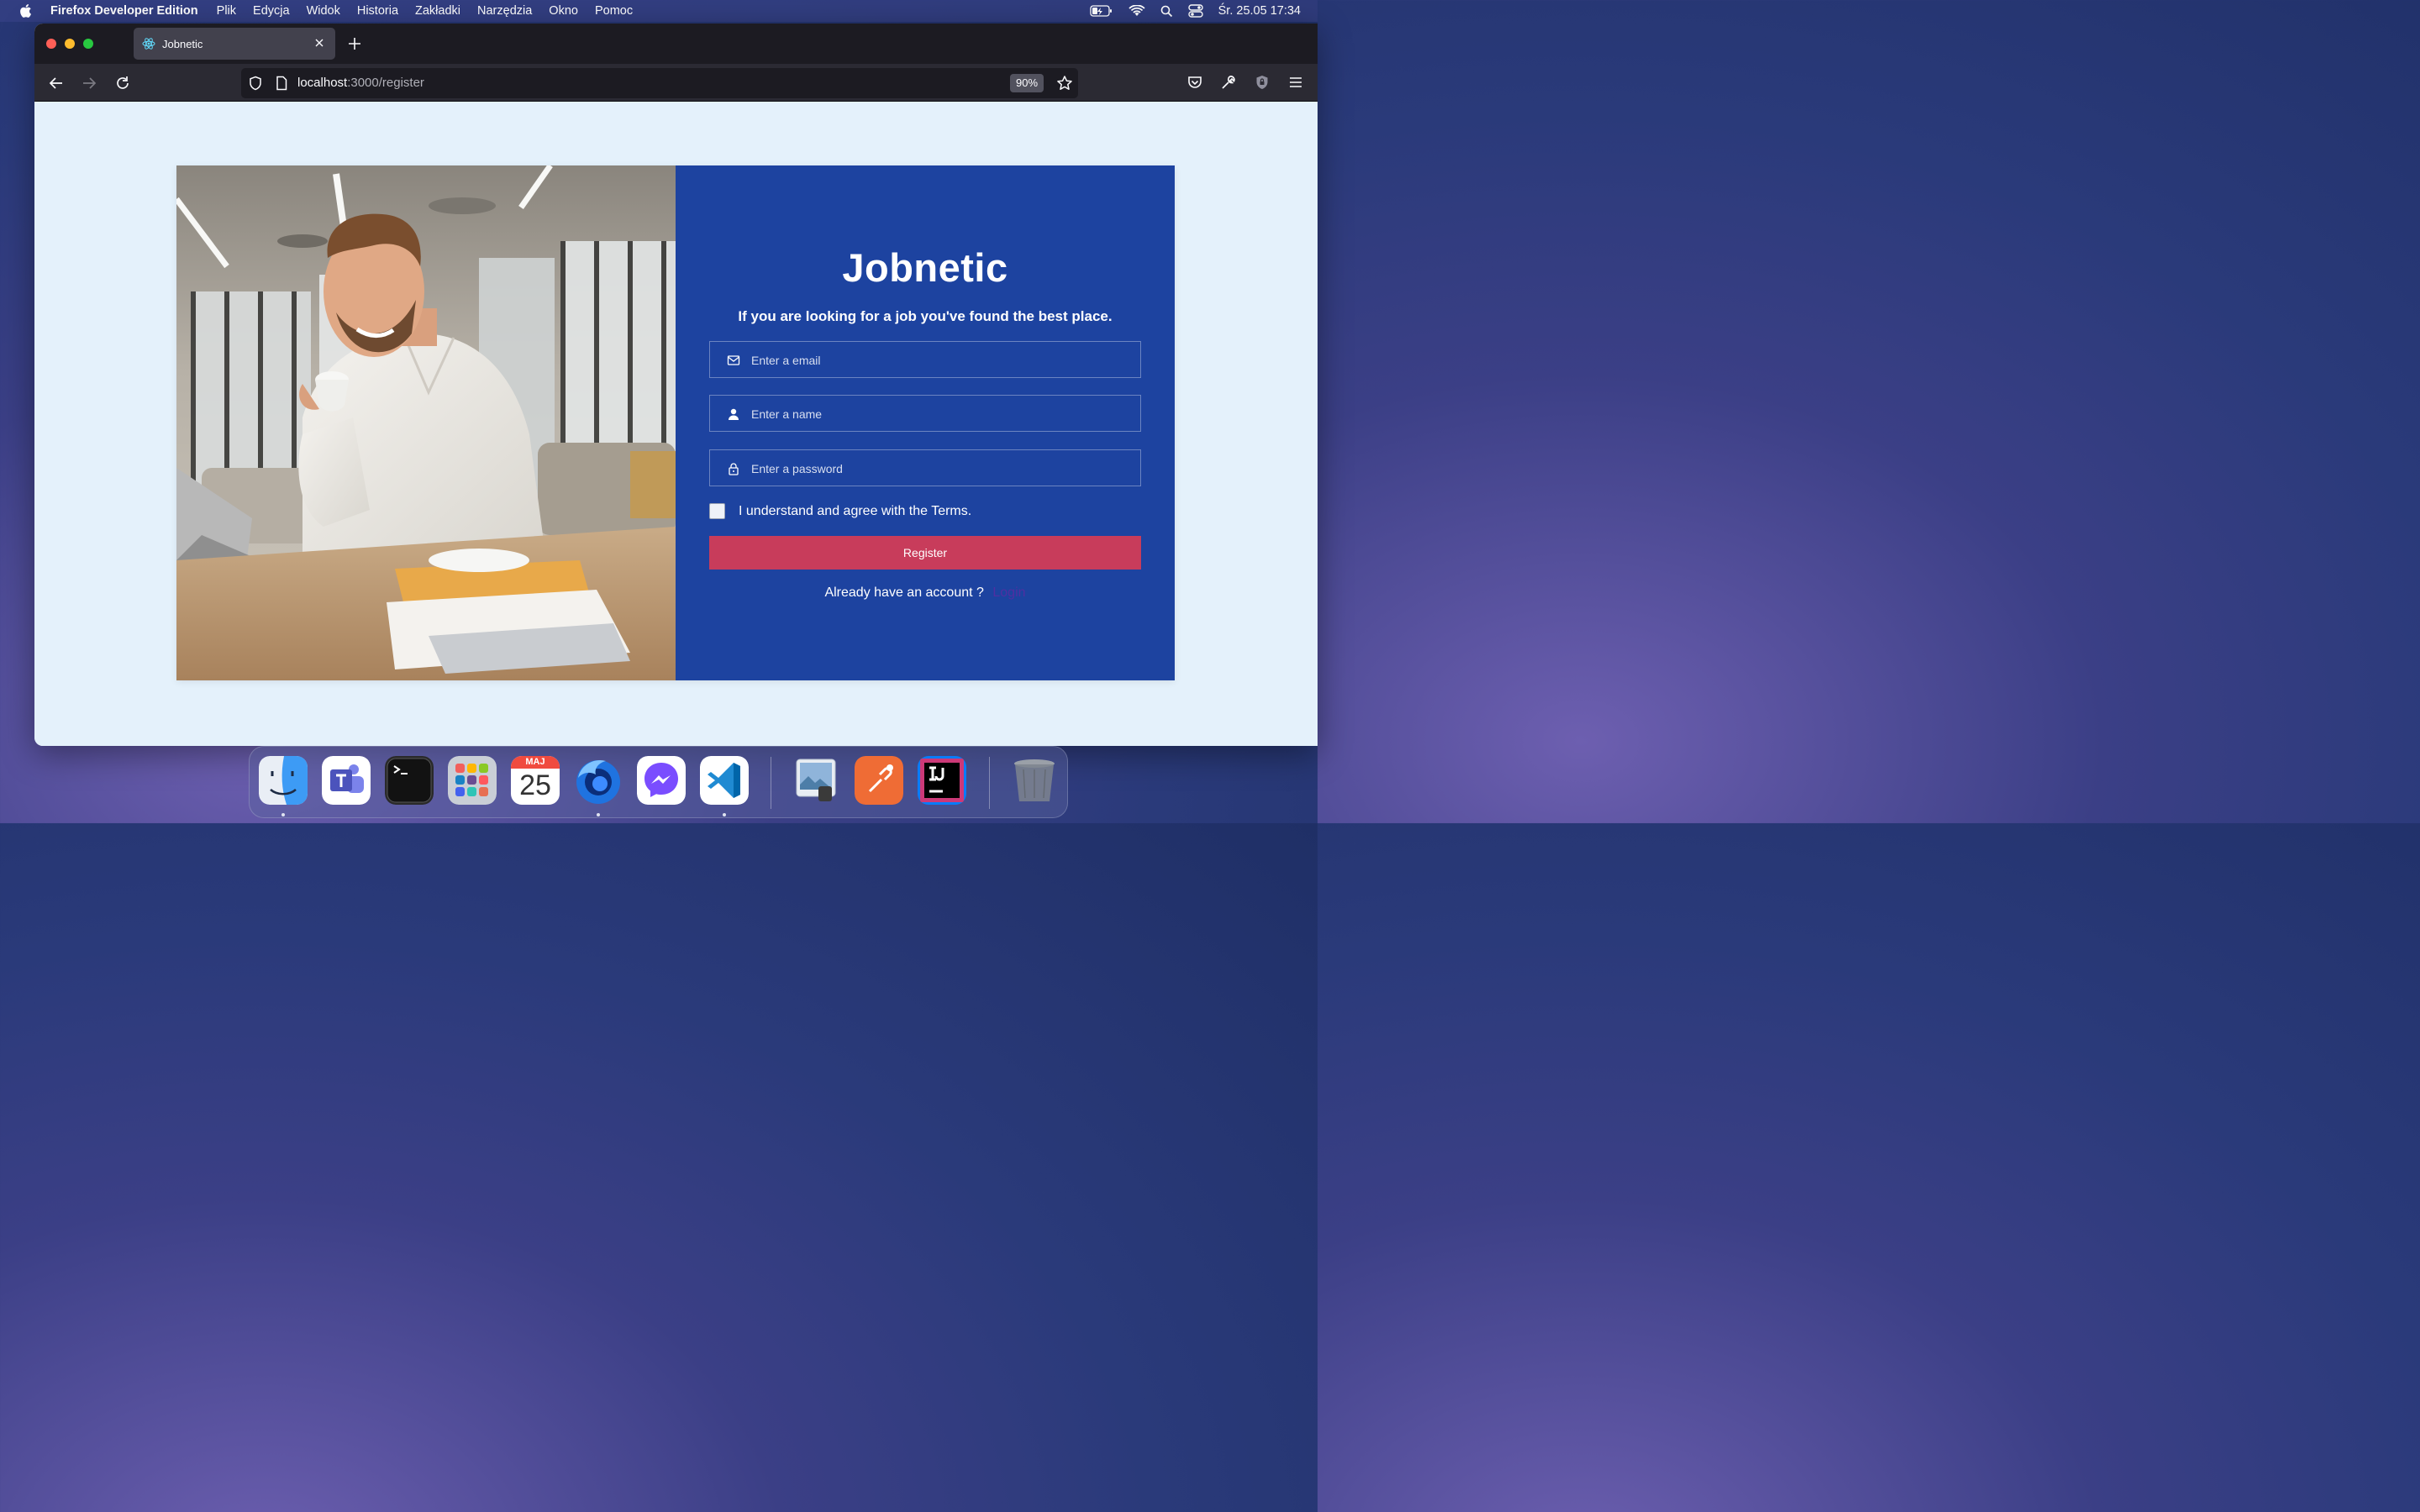  What do you see at coordinates (319, 43) in the screenshot?
I see `close-tab-icon` at bounding box center [319, 43].